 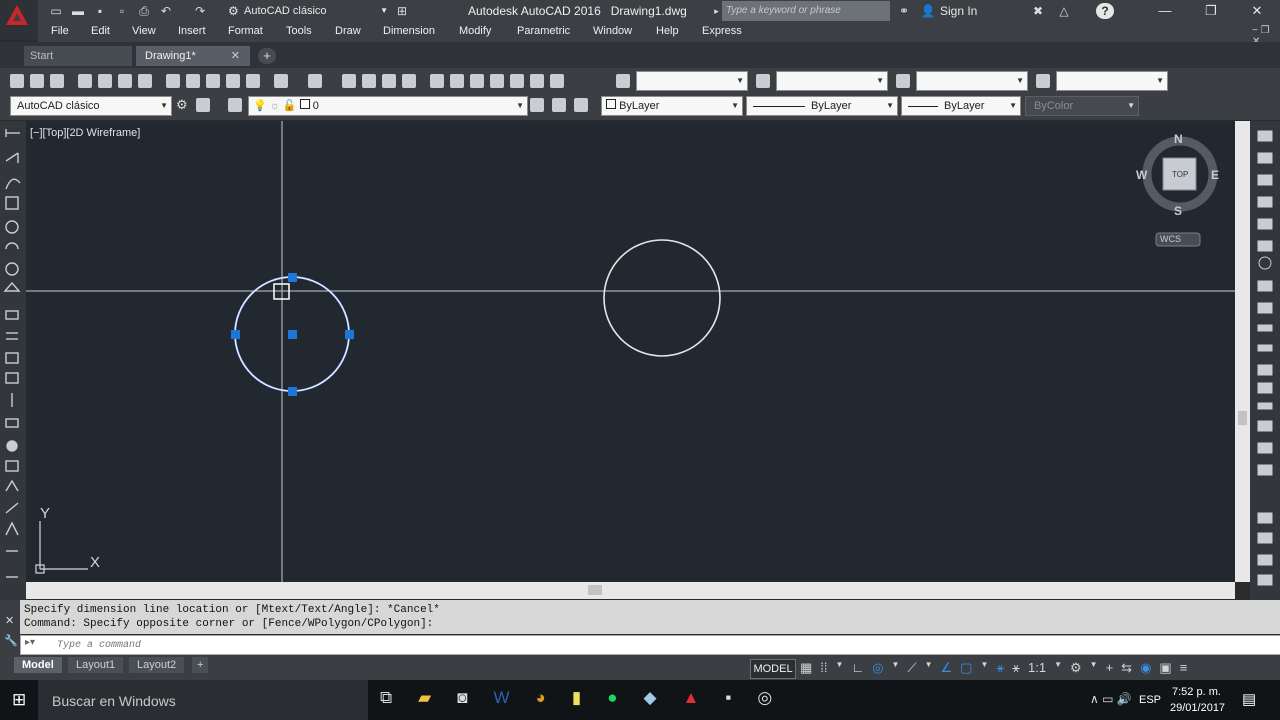 I want to click on menu-tools: Tools, so click(x=299, y=31).